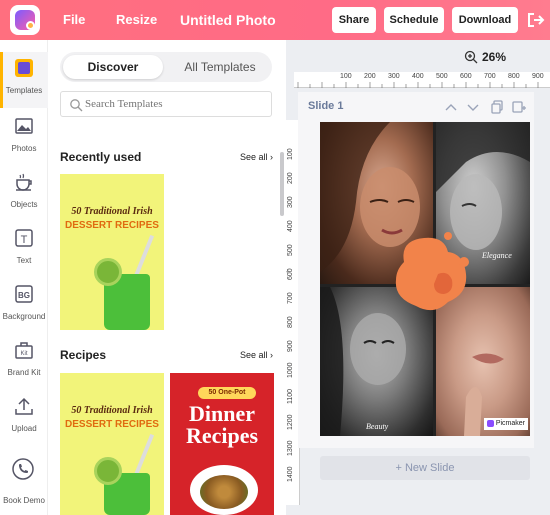  I want to click on recipes-see-all: See all ›, so click(256, 355).